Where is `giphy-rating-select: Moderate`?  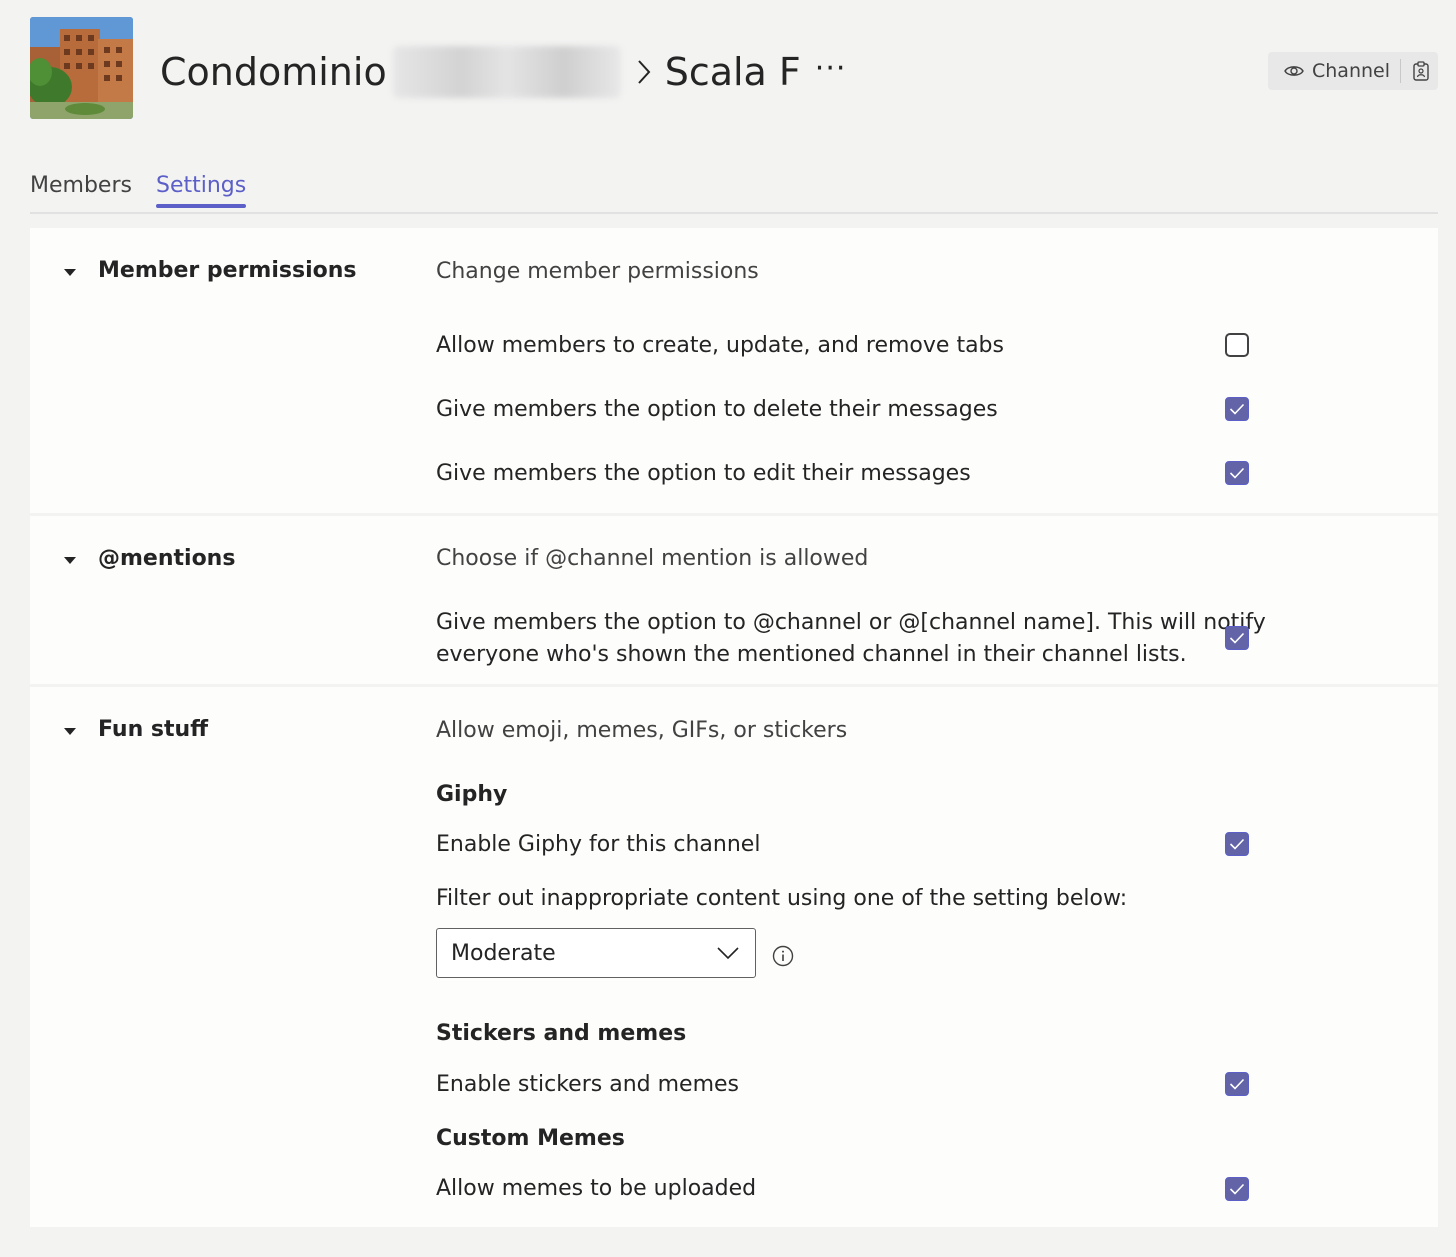
giphy-rating-select: Moderate is located at coordinates (596, 953).